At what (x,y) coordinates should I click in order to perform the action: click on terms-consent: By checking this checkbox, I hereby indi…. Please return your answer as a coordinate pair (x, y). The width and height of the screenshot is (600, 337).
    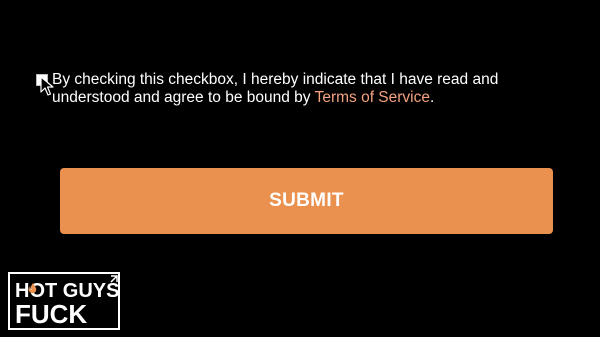
    Looking at the image, I should click on (286, 89).